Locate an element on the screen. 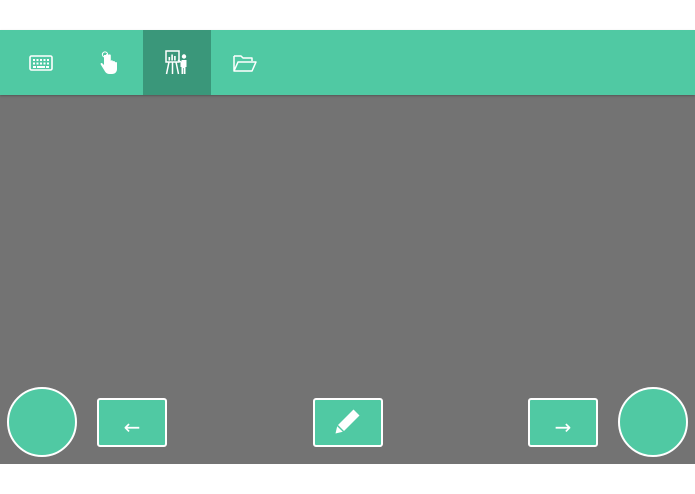  tab-files is located at coordinates (245, 62).